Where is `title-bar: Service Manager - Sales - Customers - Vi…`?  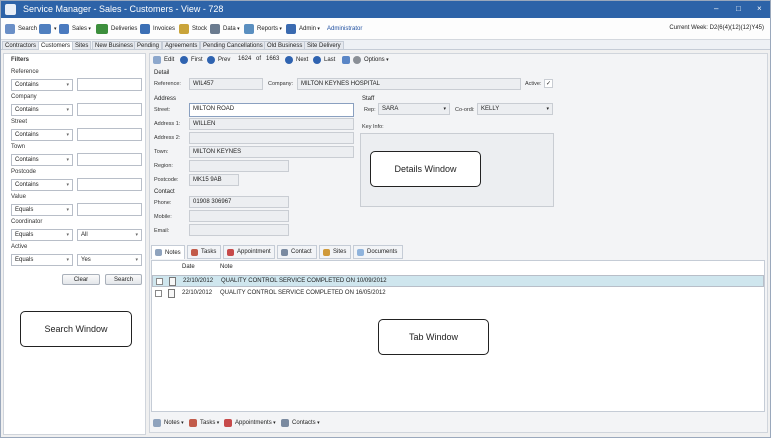 title-bar: Service Manager - Sales - Customers - Vi… is located at coordinates (385, 9).